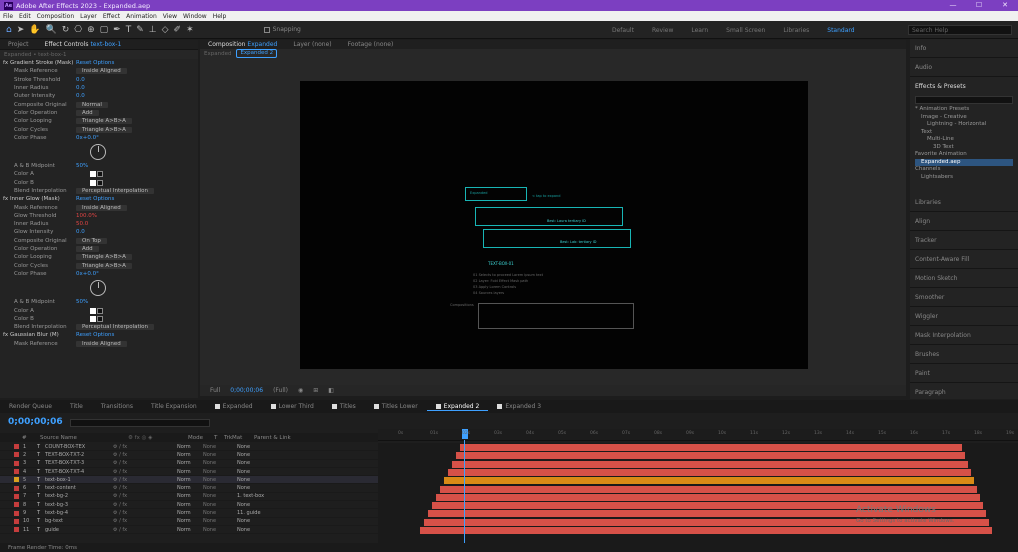  Describe the element at coordinates (76, 406) in the screenshot. I see `timeline-tab: Title` at that location.